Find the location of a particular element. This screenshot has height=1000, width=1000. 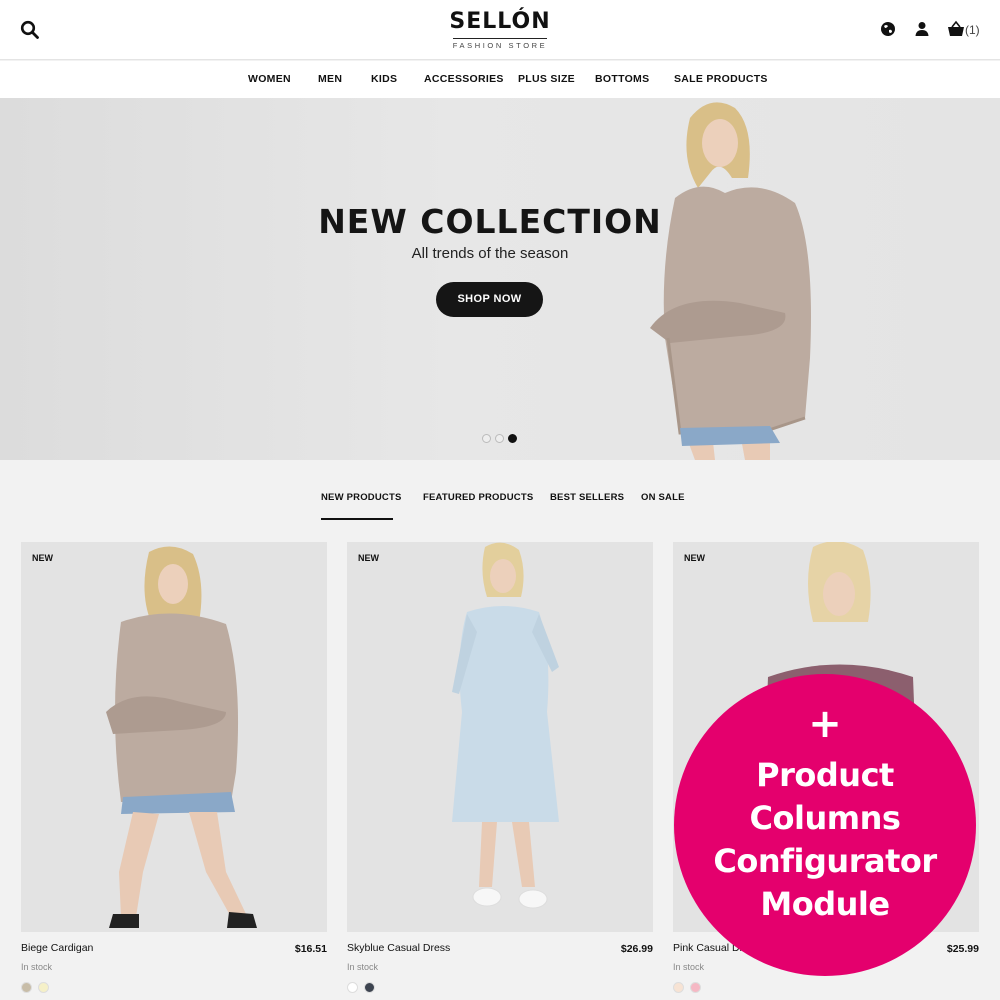

product-name: Skyblue Casual Dress is located at coordinates (398, 948).